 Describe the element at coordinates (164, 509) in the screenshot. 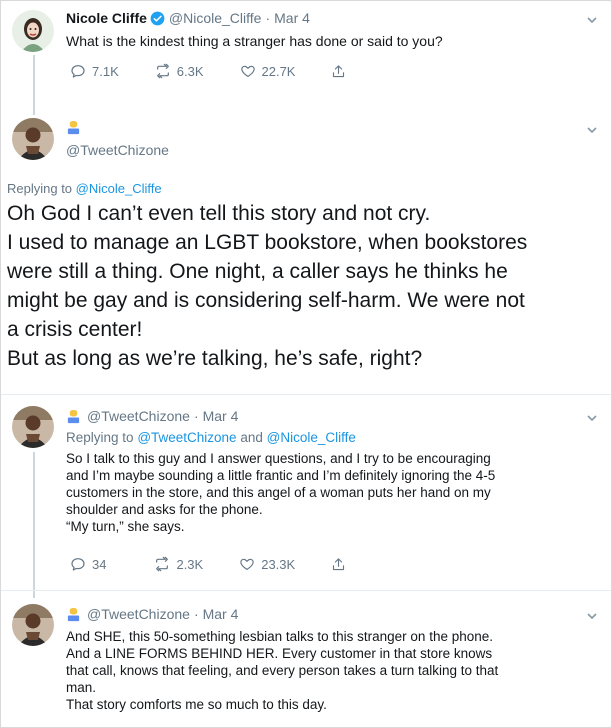

I see `tweet-text-line: shoulder and asks for the phone.` at that location.